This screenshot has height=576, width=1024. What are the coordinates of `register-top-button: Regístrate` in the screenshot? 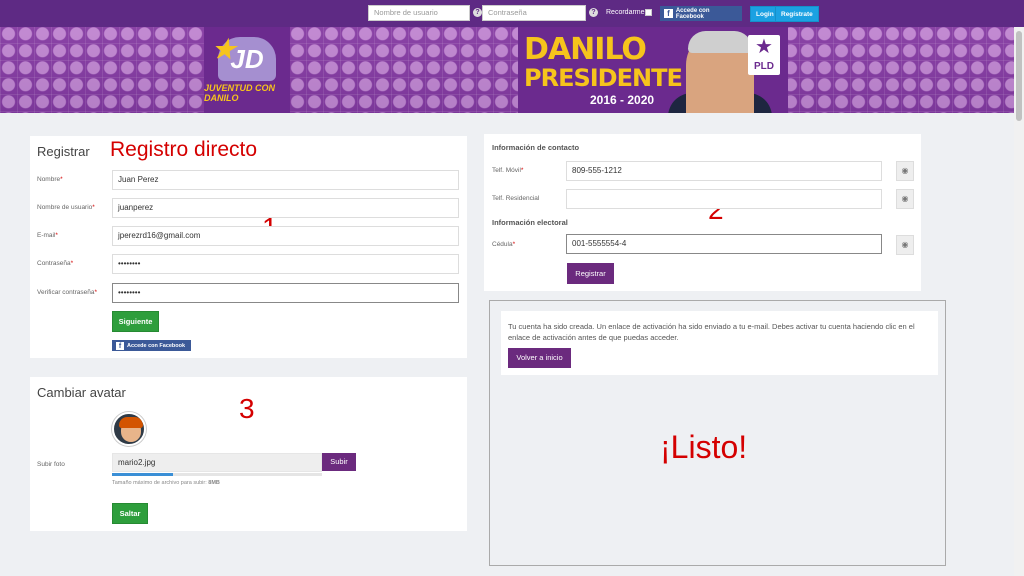 It's located at (797, 14).